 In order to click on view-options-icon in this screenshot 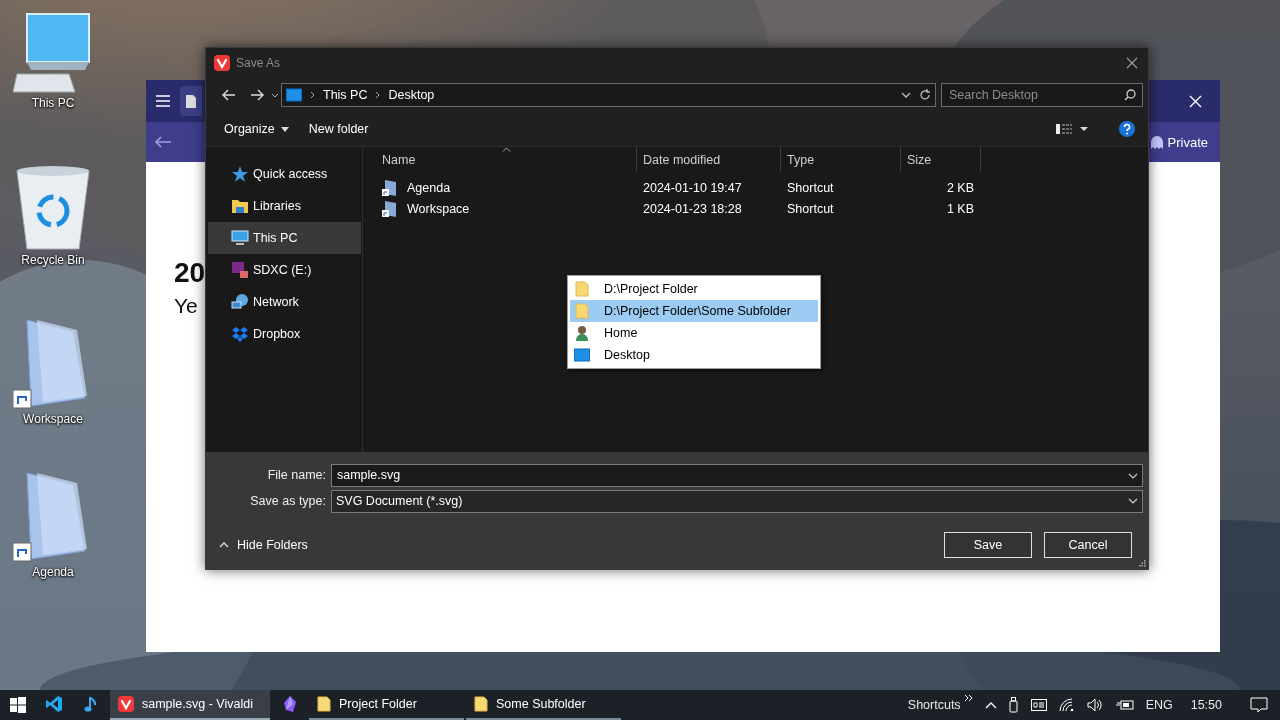, I will do `click(1072, 129)`.